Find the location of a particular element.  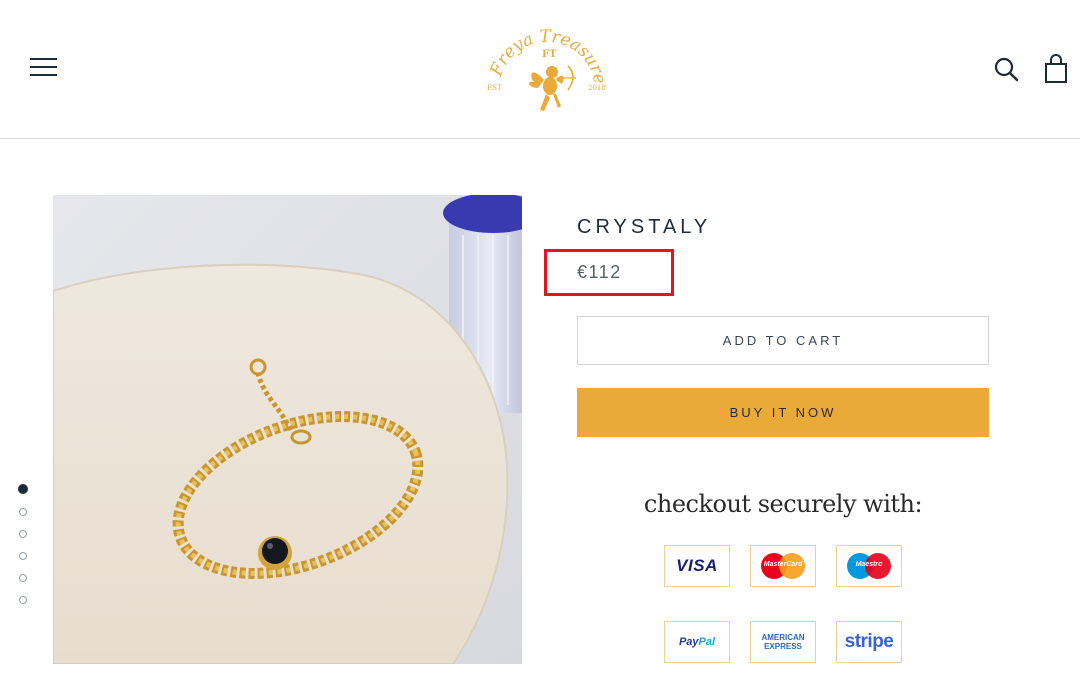

amex-badge: AMERICAN EXPRESS is located at coordinates (783, 642).